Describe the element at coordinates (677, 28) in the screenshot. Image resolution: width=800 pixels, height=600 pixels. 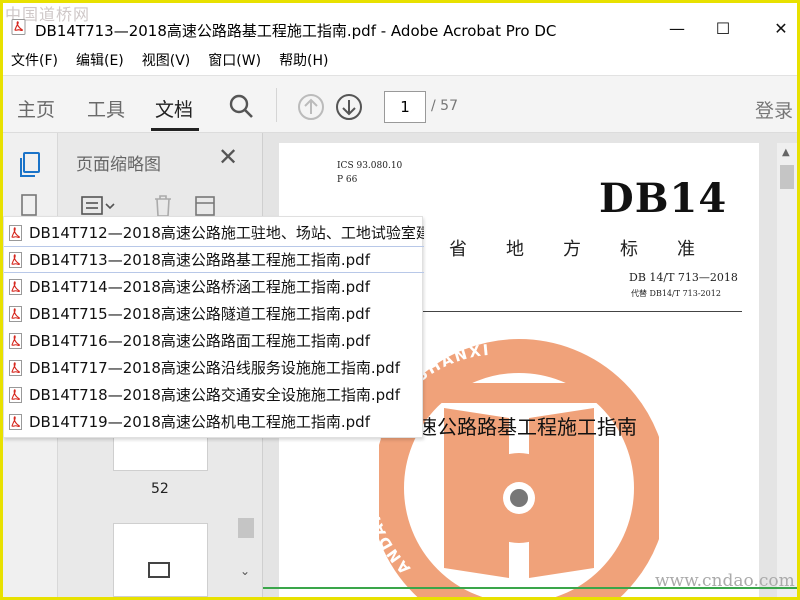
I see `minimize-button: —` at that location.